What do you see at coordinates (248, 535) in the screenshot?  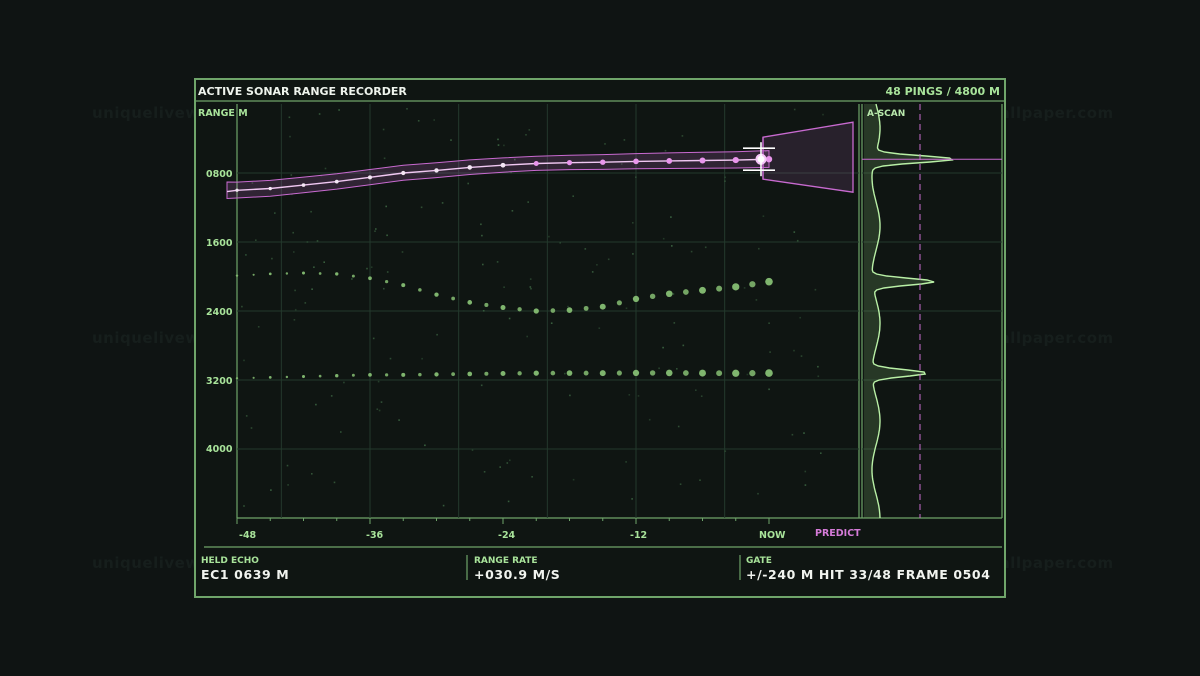 I see `x-tick-label: -48` at bounding box center [248, 535].